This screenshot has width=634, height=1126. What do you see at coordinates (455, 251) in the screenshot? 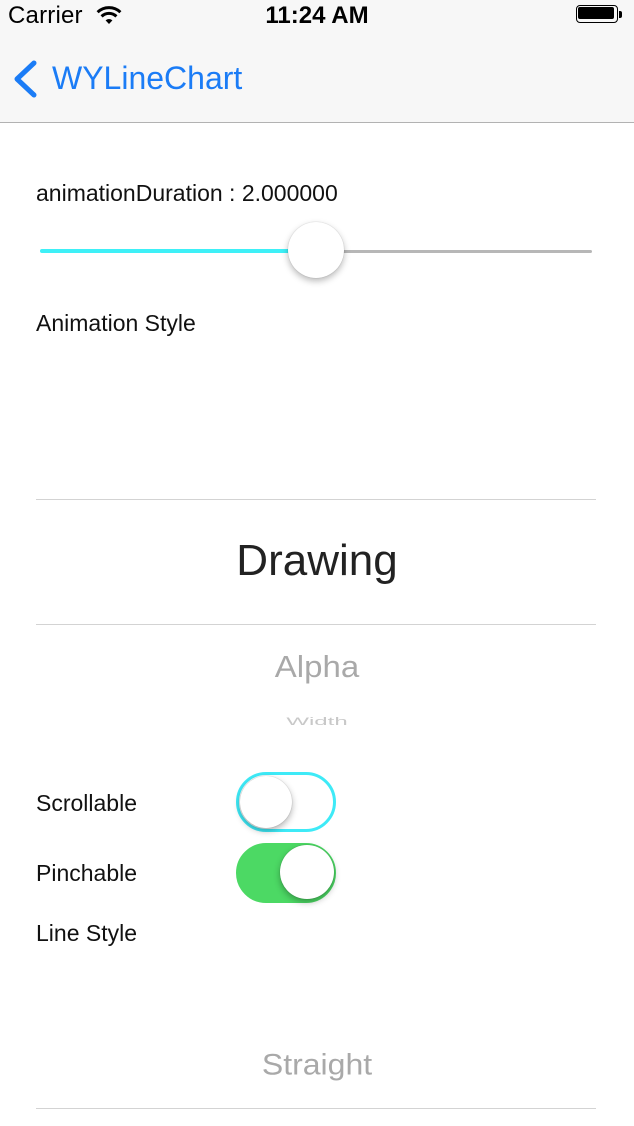
I see `slider-max-track` at bounding box center [455, 251].